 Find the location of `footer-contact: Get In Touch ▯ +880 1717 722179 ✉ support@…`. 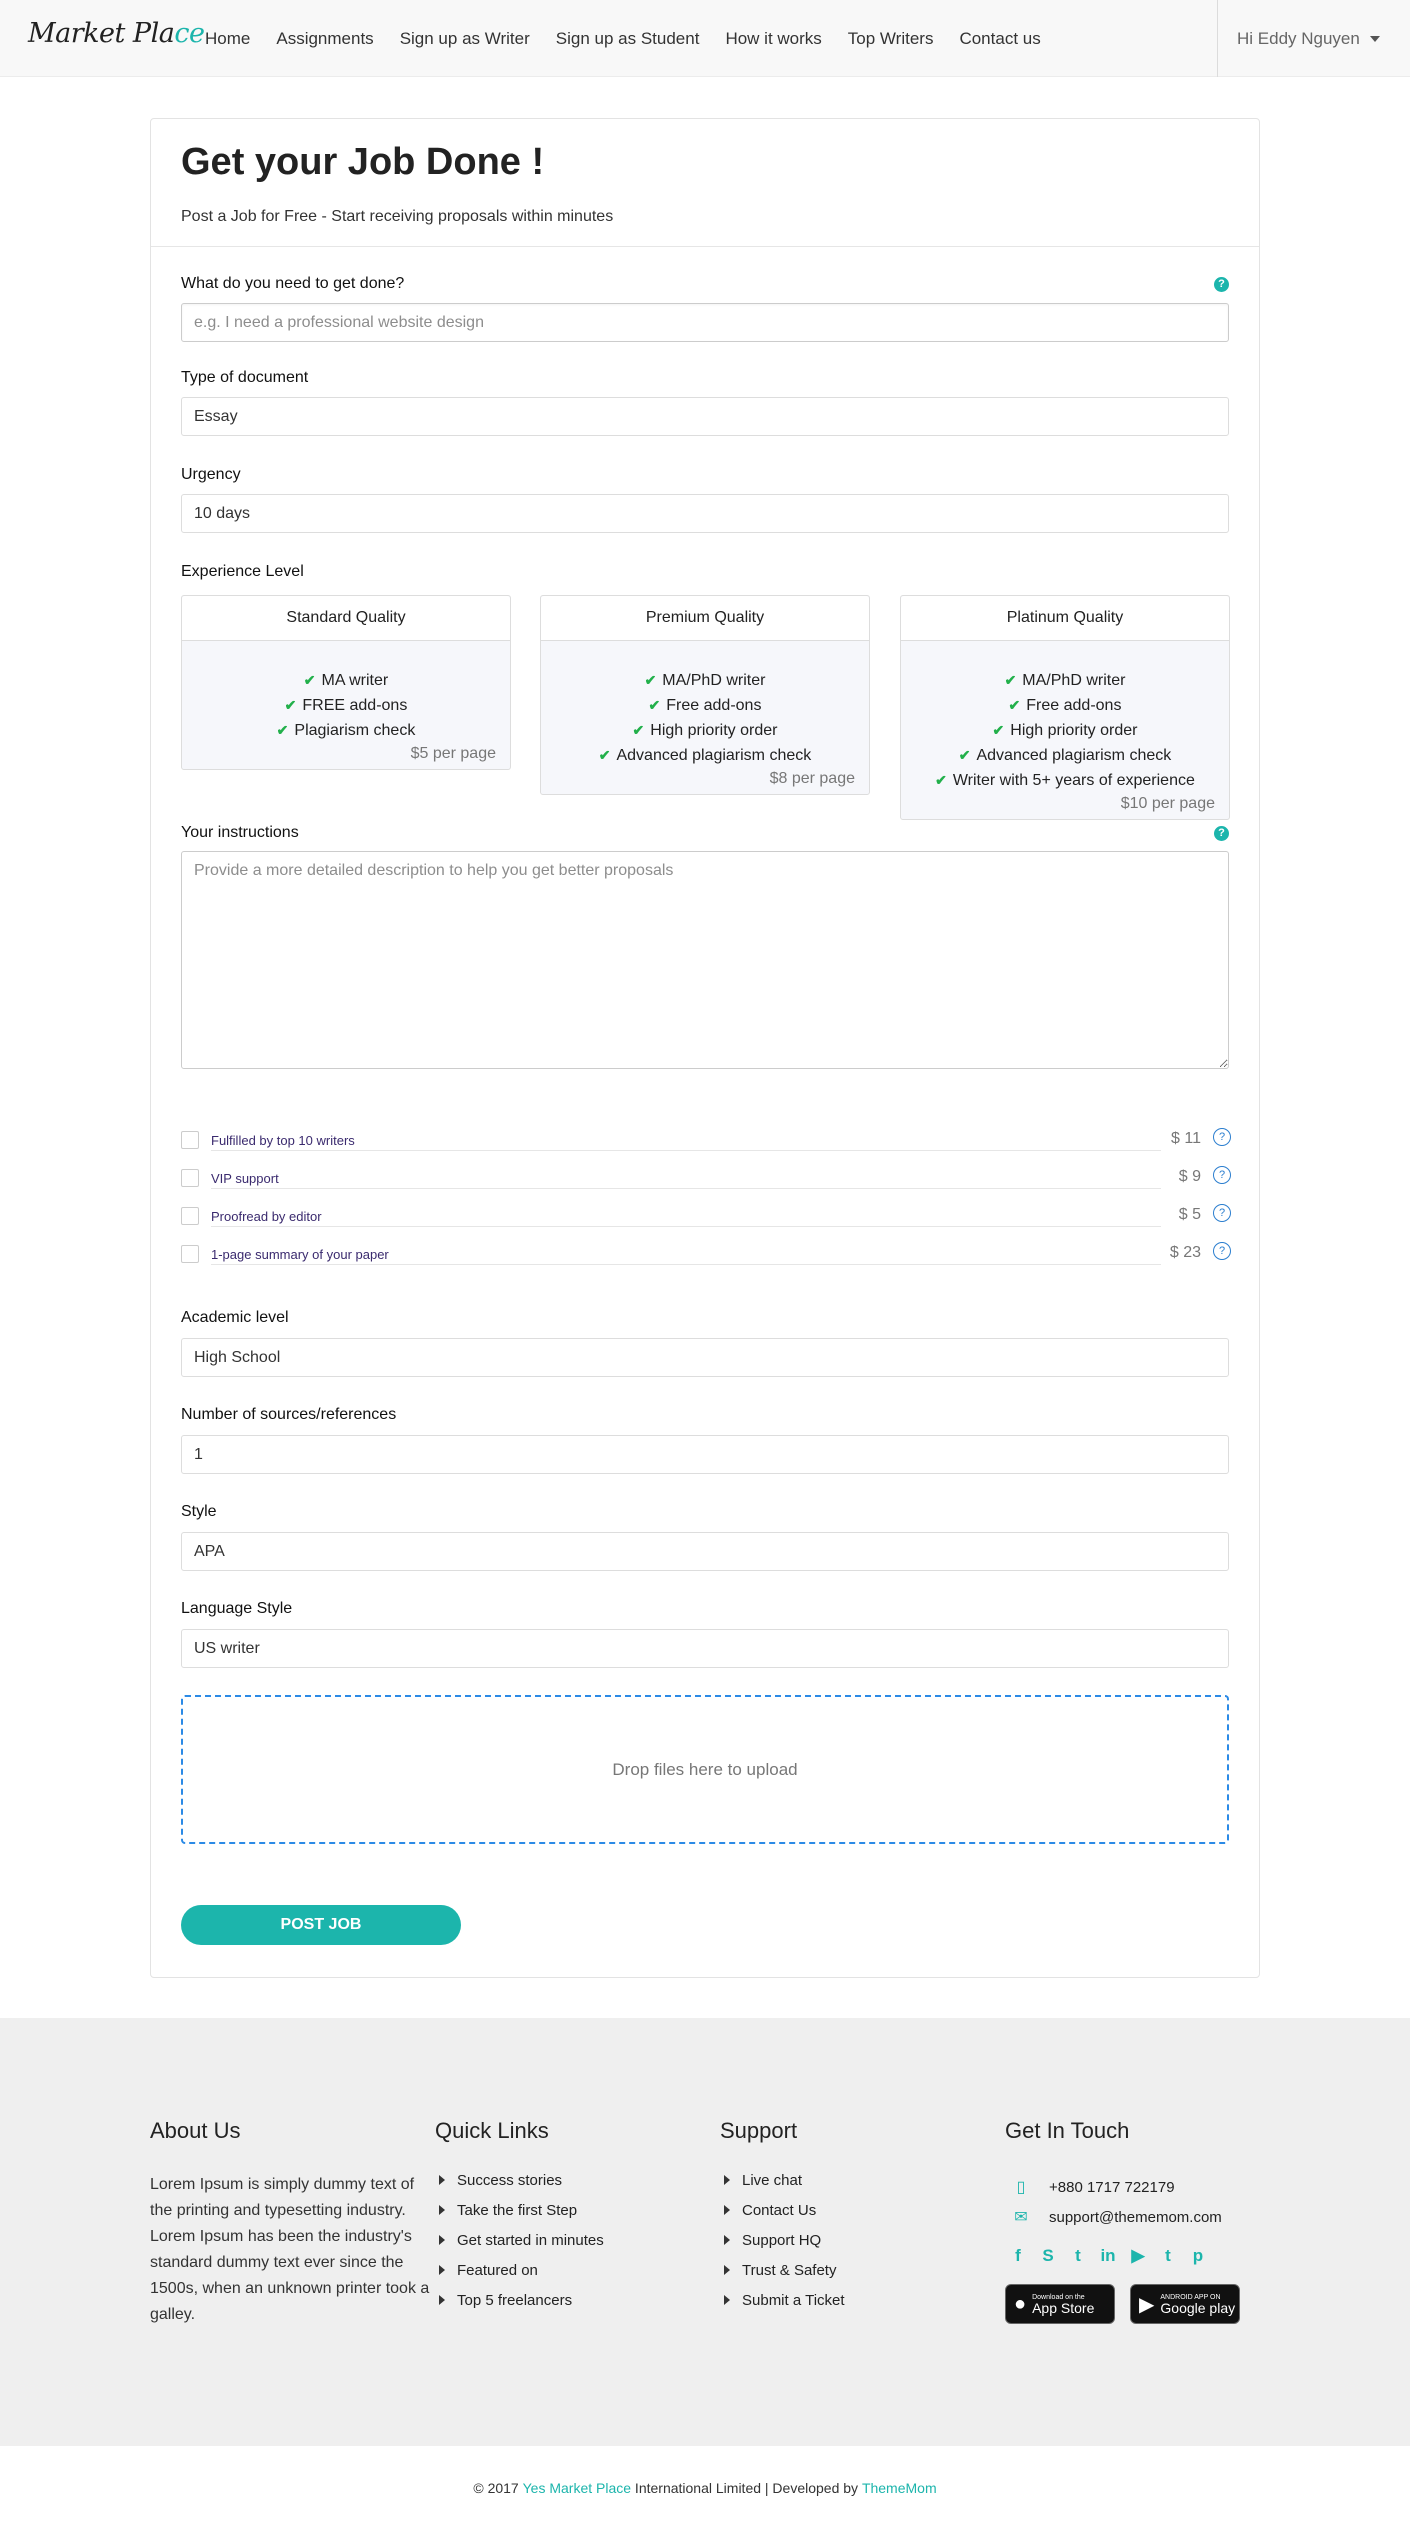

footer-contact: Get In Touch ▯ +880 1717 722179 ✉ support@… is located at coordinates (1122, 2221).